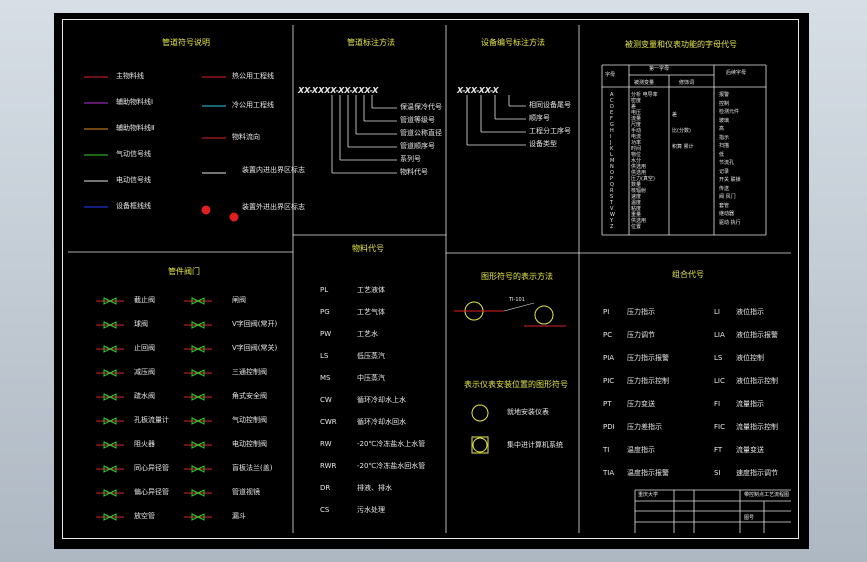 This screenshot has width=867, height=562. What do you see at coordinates (371, 312) in the screenshot?
I see `material-name: 工艺气体` at bounding box center [371, 312].